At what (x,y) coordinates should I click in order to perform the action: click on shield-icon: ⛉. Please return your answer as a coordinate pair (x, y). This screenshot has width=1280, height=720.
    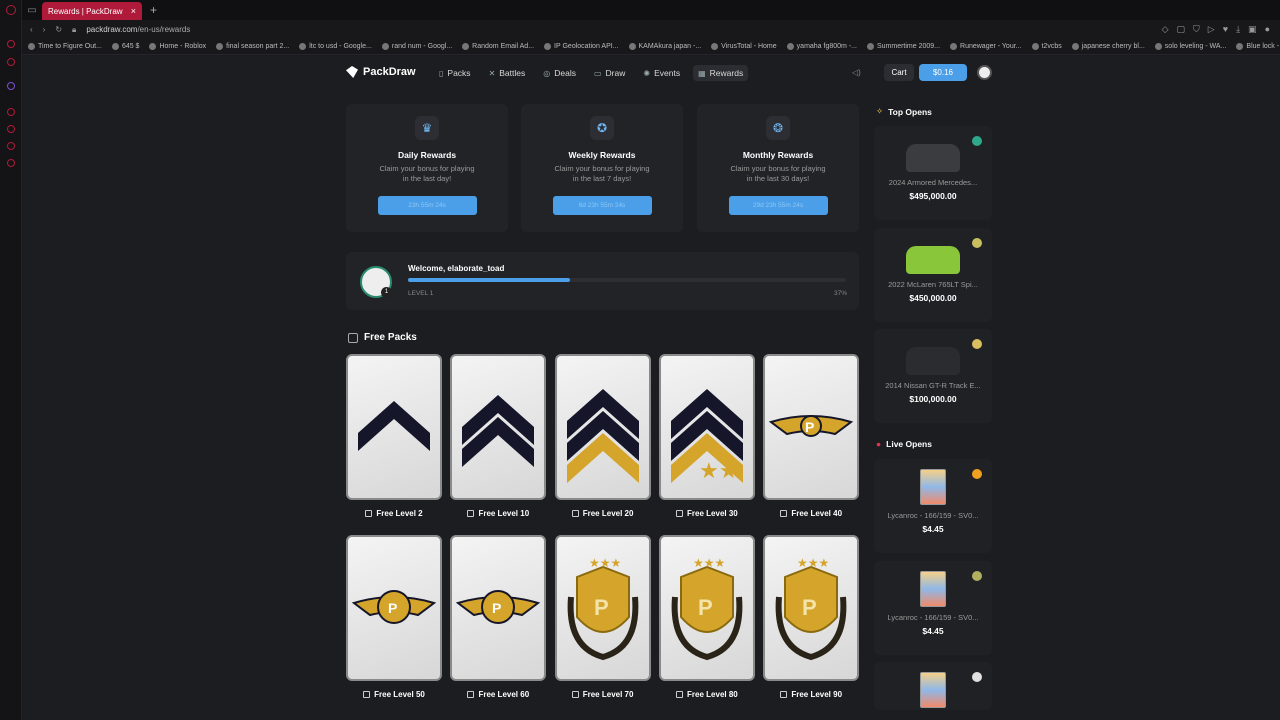
    Looking at the image, I should click on (1196, 29).